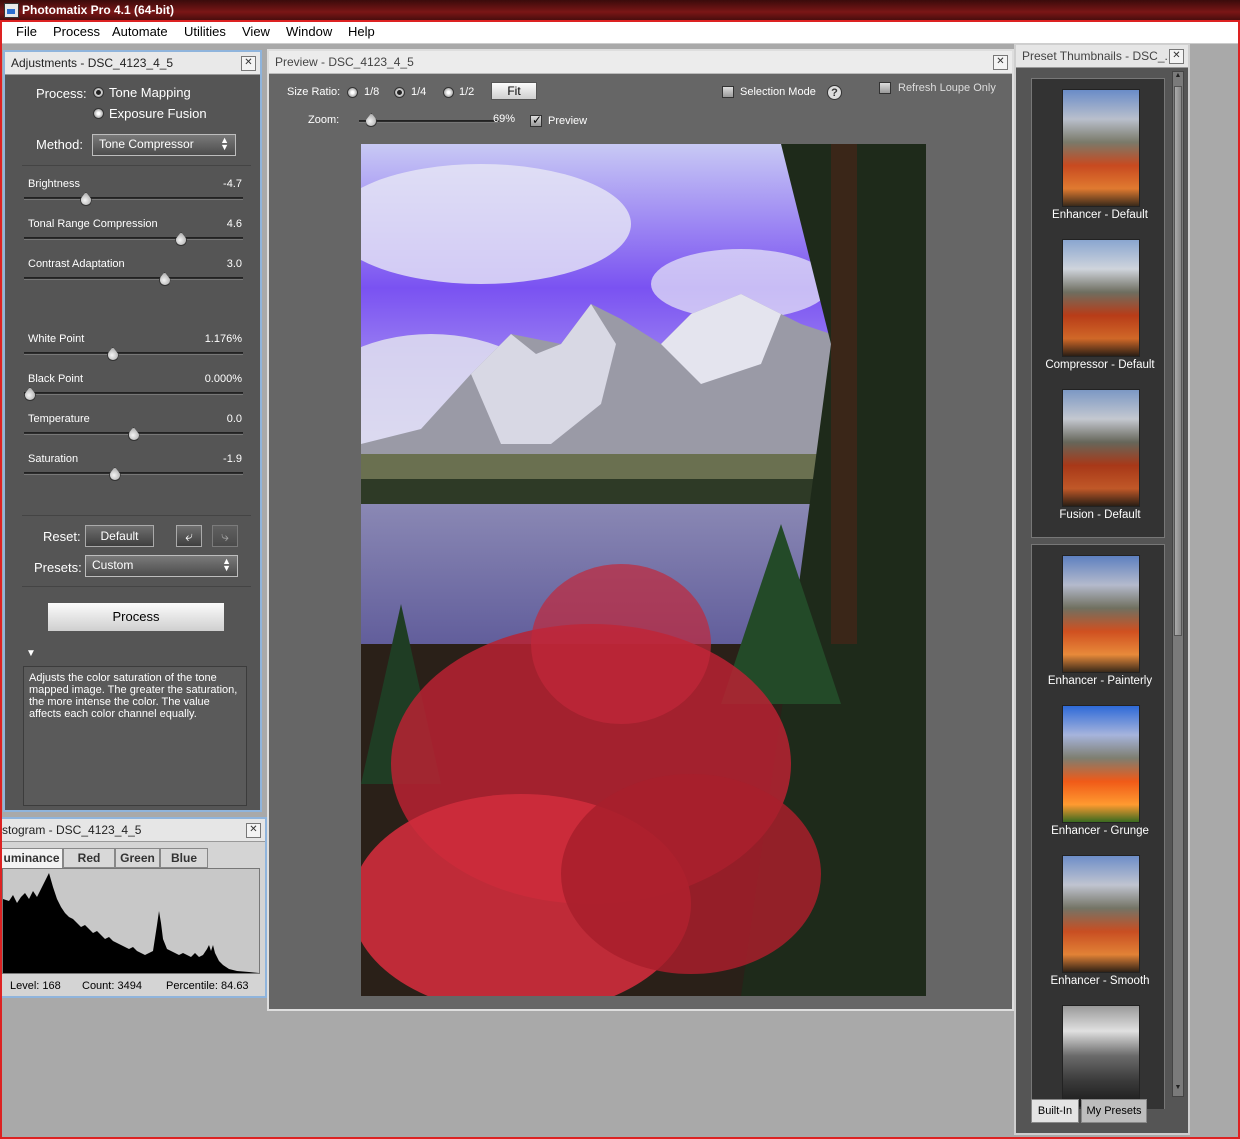 This screenshot has width=1240, height=1139. What do you see at coordinates (1101, 1056) in the screenshot?
I see `thumbnail-black-white` at bounding box center [1101, 1056].